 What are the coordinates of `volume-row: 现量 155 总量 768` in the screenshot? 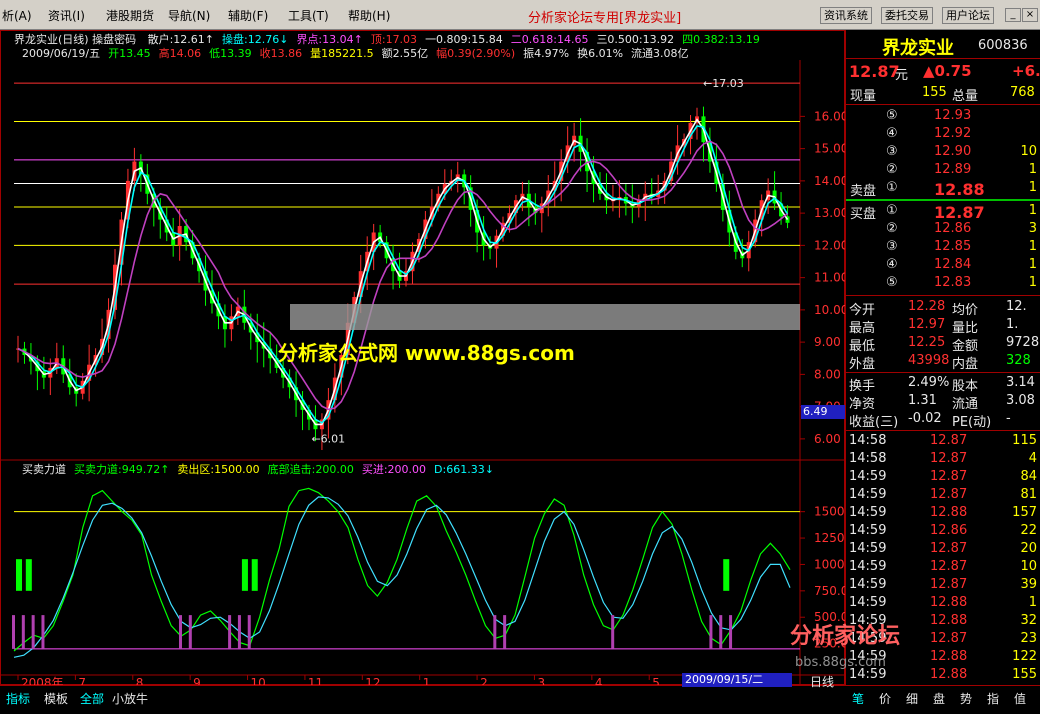 It's located at (943, 94).